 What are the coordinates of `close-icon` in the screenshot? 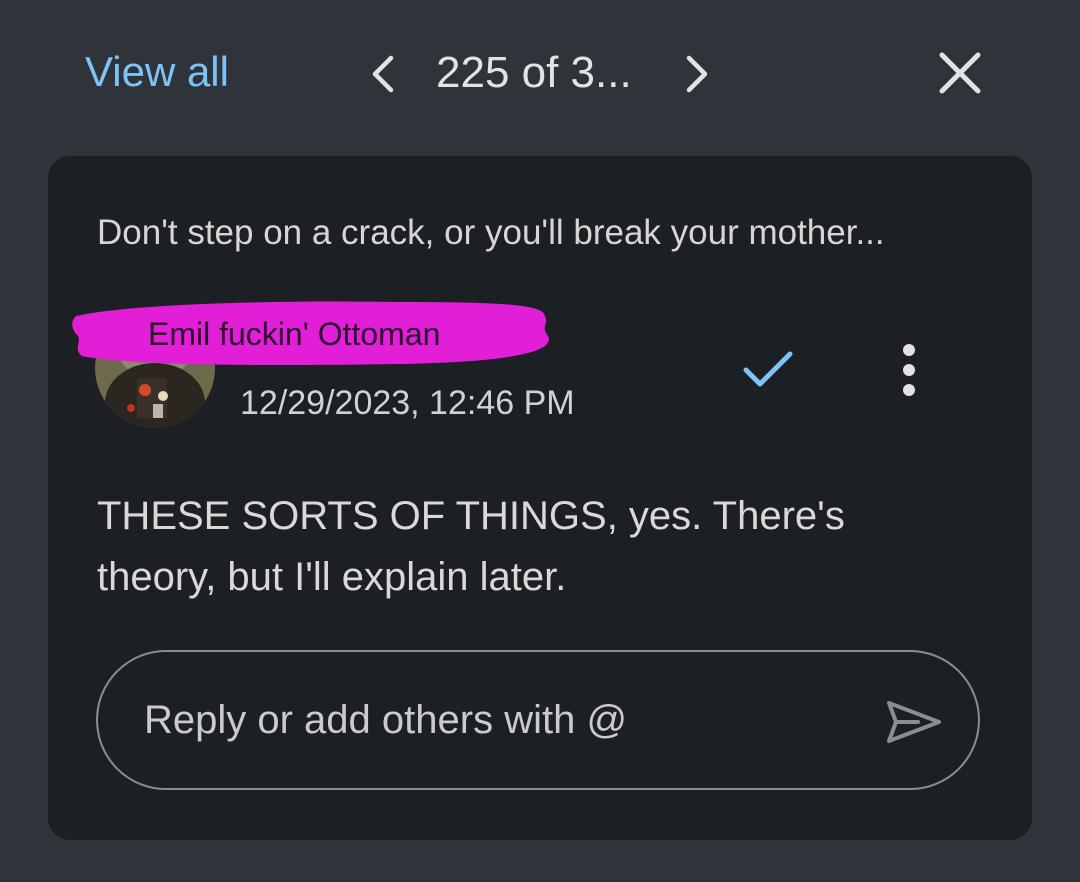 It's located at (960, 73).